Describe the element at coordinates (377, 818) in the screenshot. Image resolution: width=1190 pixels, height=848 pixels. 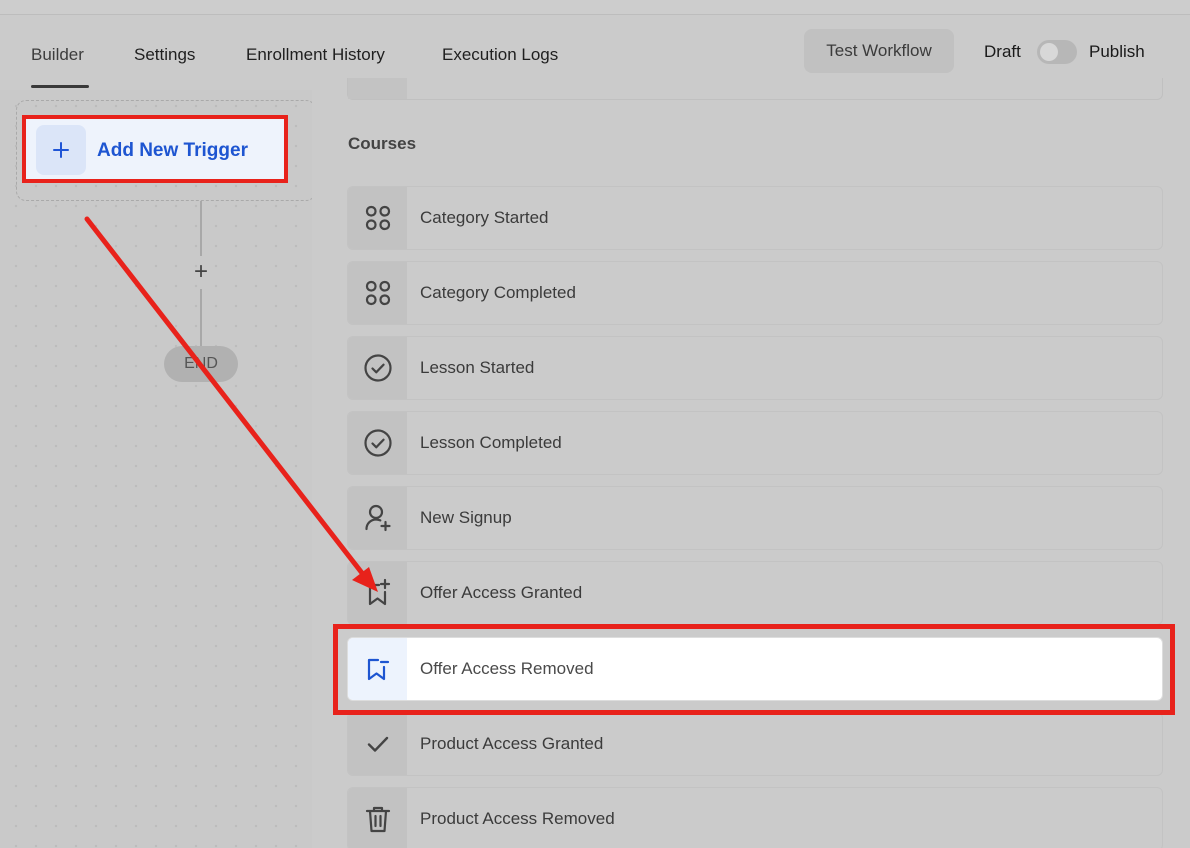
I see `trash-icon` at that location.